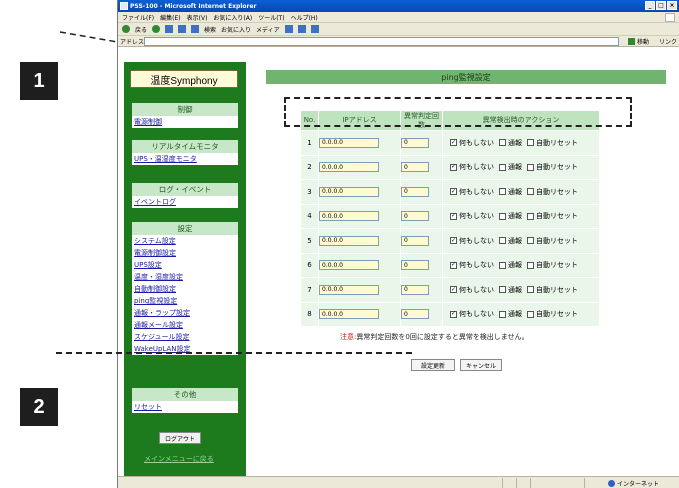 Image resolution: width=679 pixels, height=488 pixels. I want to click on sidebar-item-power-settings: 電源制御設定, so click(185, 253).